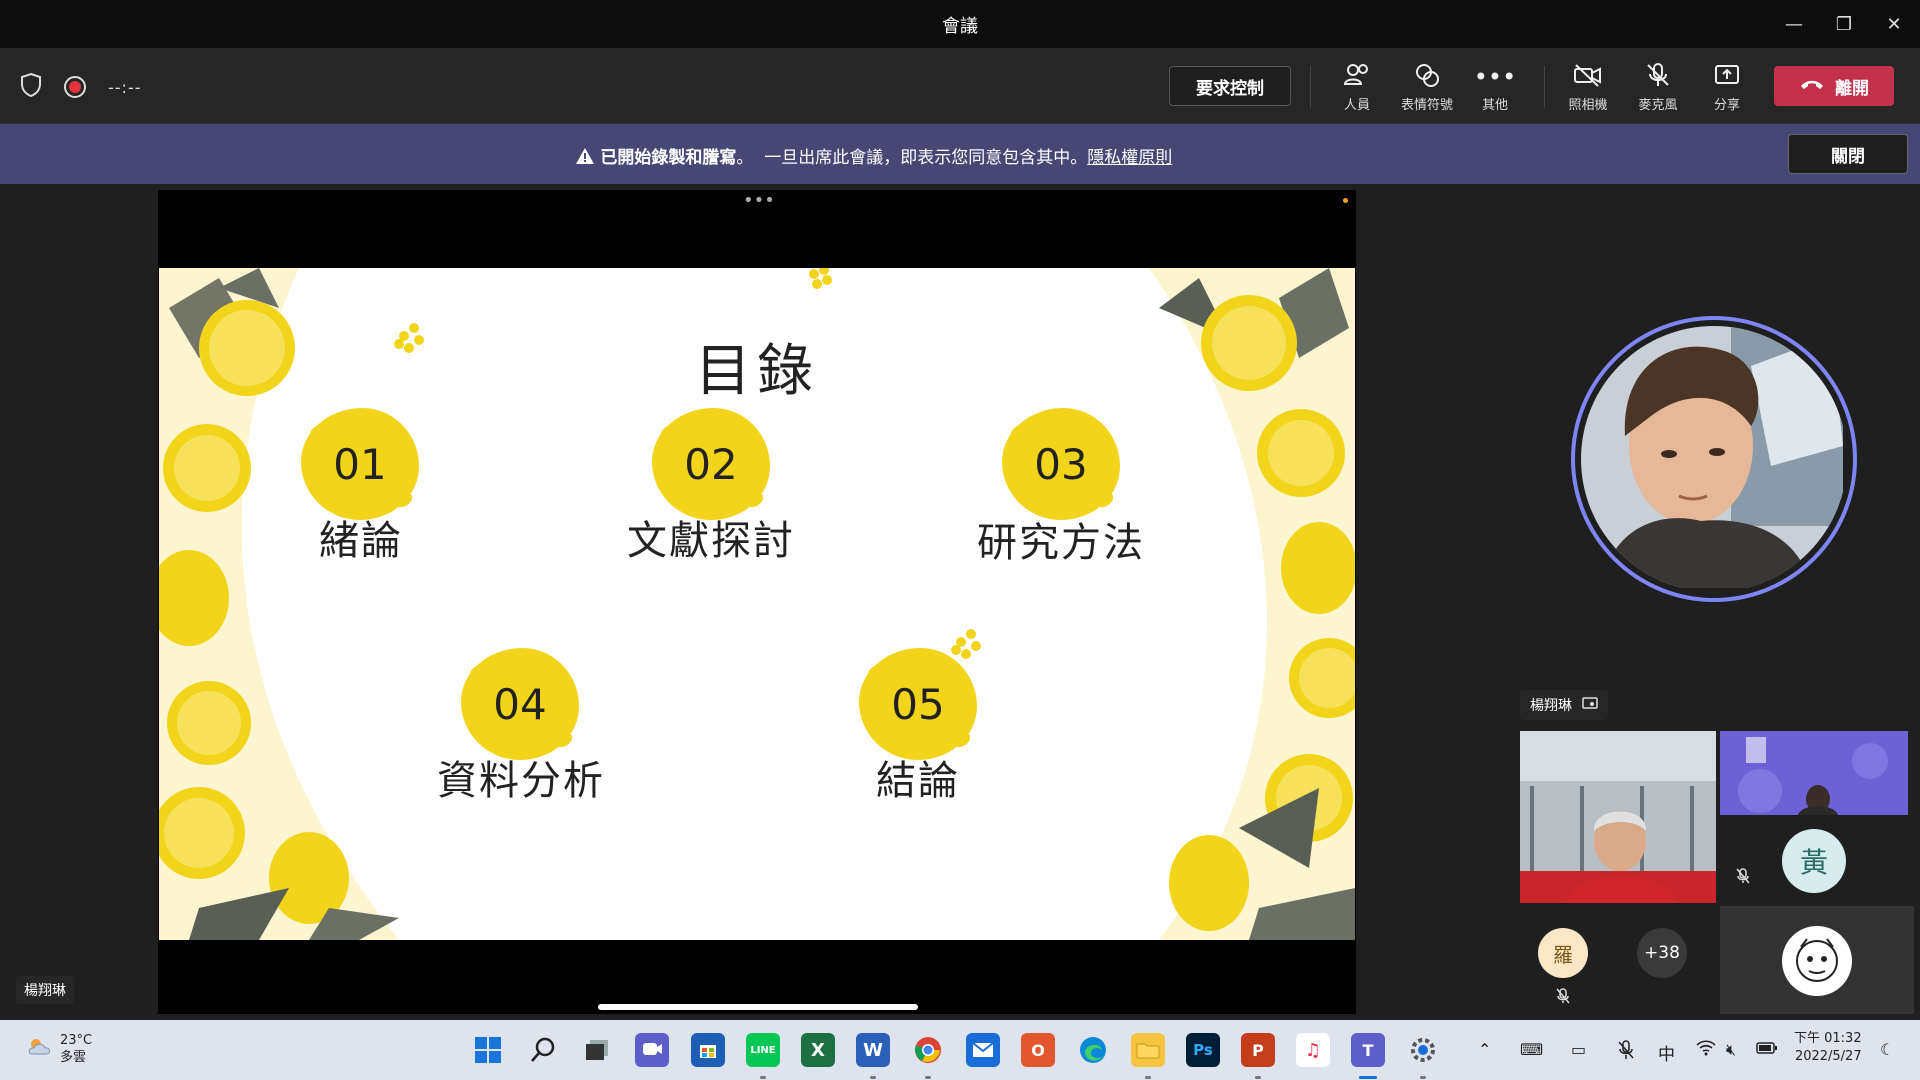  Describe the element at coordinates (918, 704) in the screenshot. I see `slide-item-number: 05` at that location.